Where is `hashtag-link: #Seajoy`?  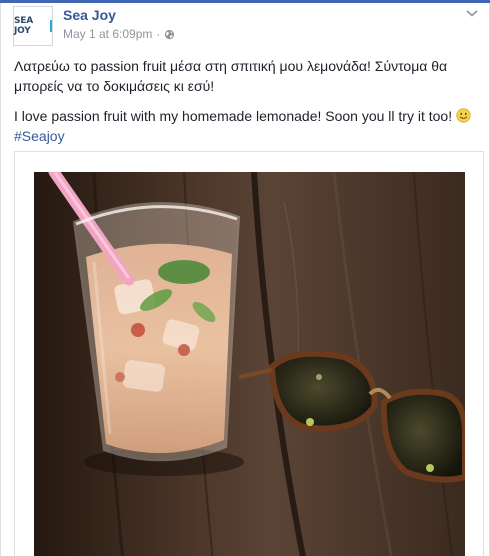
hashtag-link: #Seajoy is located at coordinates (248, 136).